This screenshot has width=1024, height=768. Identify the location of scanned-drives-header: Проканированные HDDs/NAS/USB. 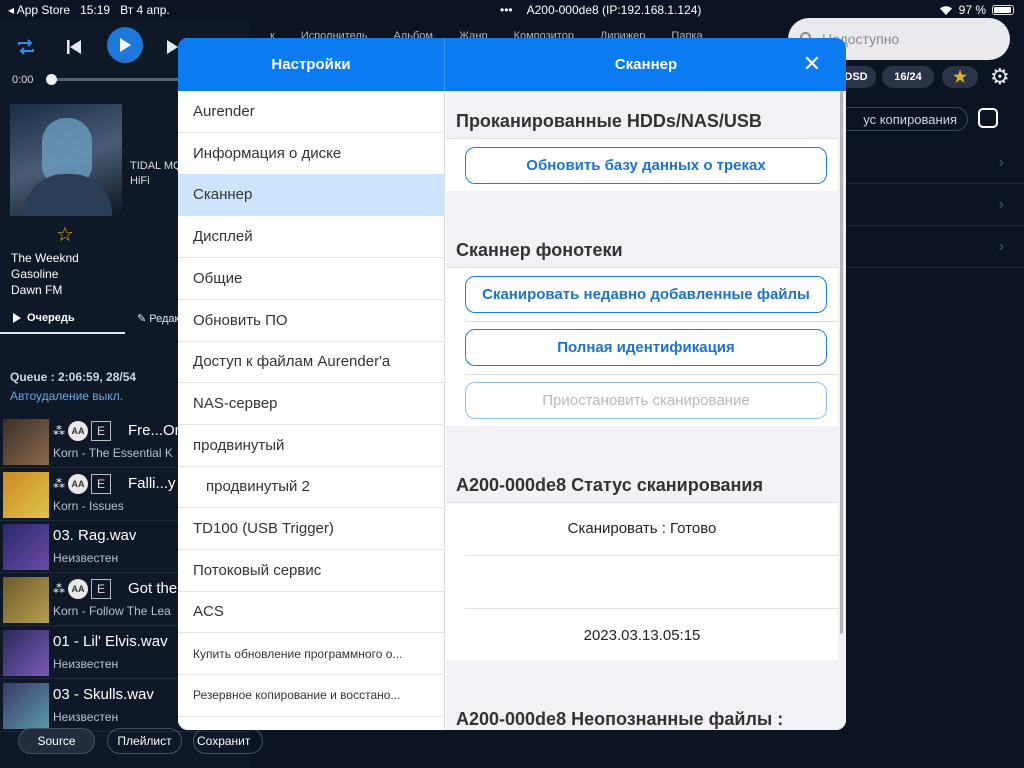
(609, 121).